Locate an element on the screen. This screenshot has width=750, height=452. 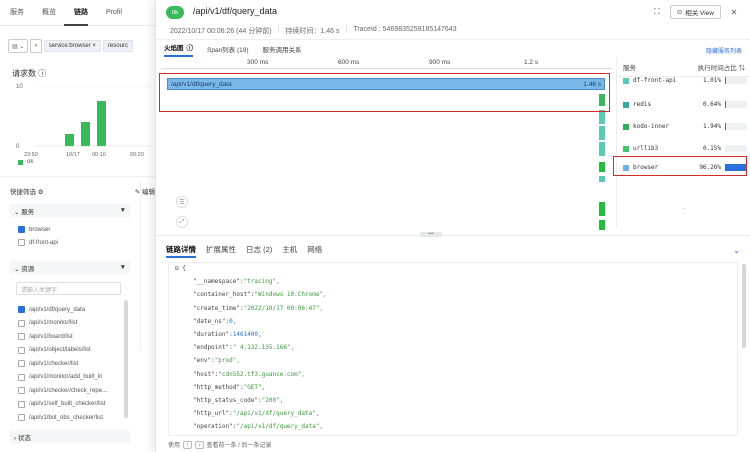
resource-section: ⌄ 资源 ▼ is located at coordinates (70, 267).